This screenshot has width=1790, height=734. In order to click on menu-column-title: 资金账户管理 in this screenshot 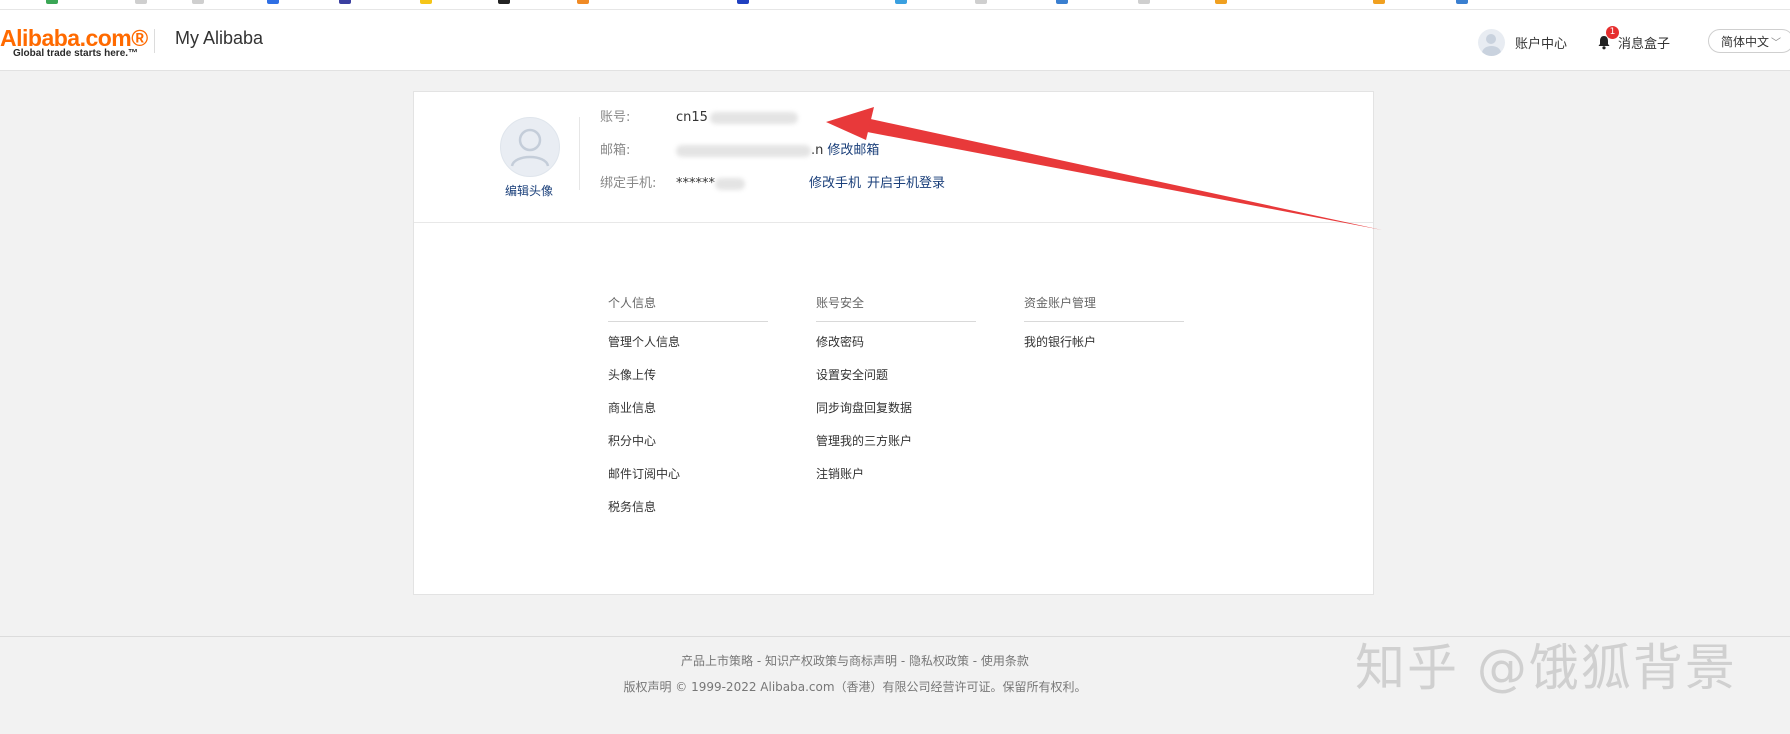, I will do `click(1104, 308)`.